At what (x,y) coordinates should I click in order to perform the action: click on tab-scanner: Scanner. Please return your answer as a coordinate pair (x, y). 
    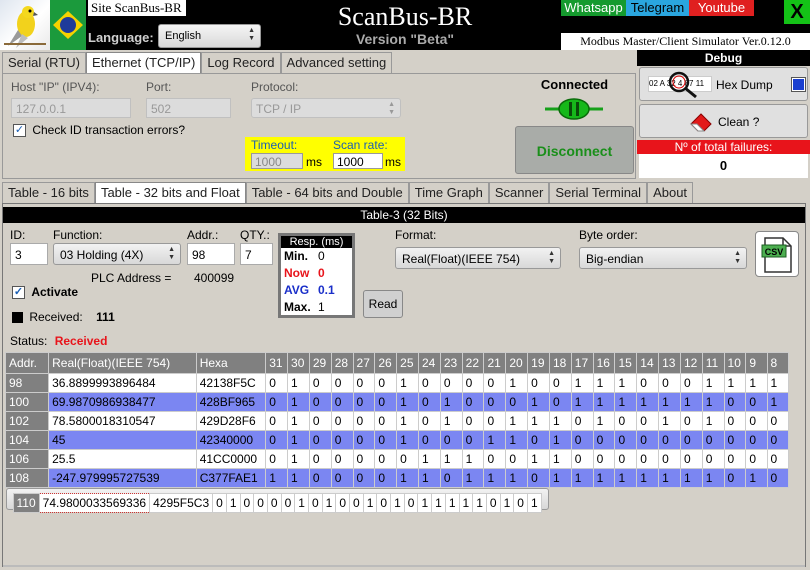
    Looking at the image, I should click on (519, 192).